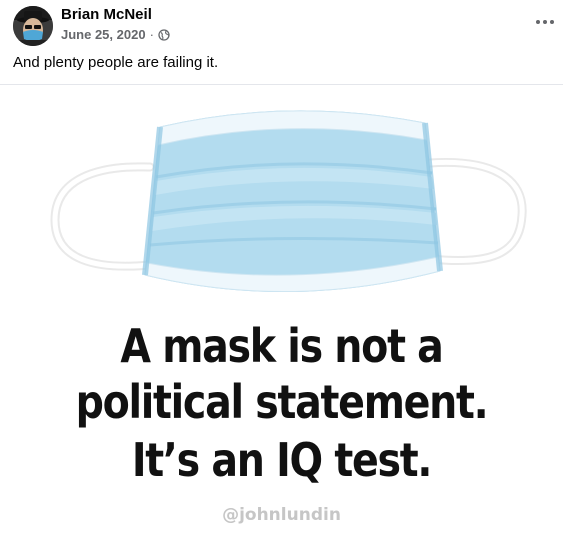  I want to click on more-options-icon, so click(545, 22).